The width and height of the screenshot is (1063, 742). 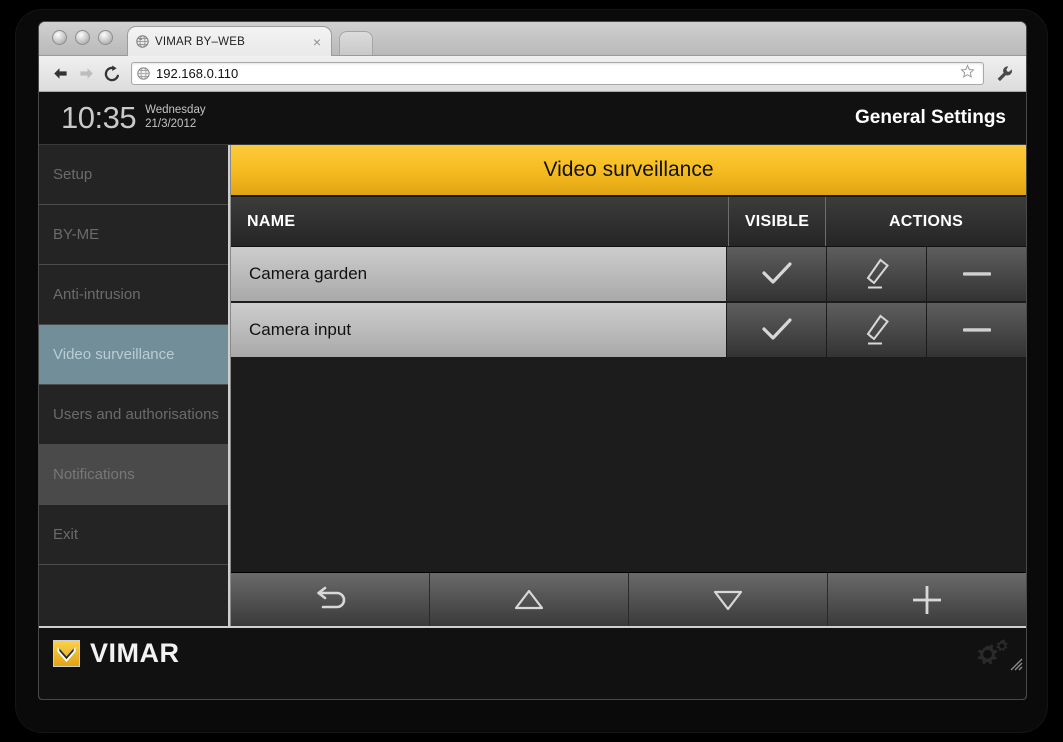 I want to click on column-header-actions: ACTIONS, so click(x=925, y=221).